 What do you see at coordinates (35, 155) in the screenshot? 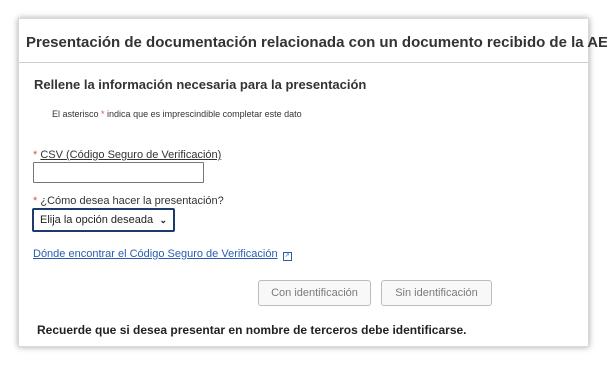
I see `csv-required-mark: *` at bounding box center [35, 155].